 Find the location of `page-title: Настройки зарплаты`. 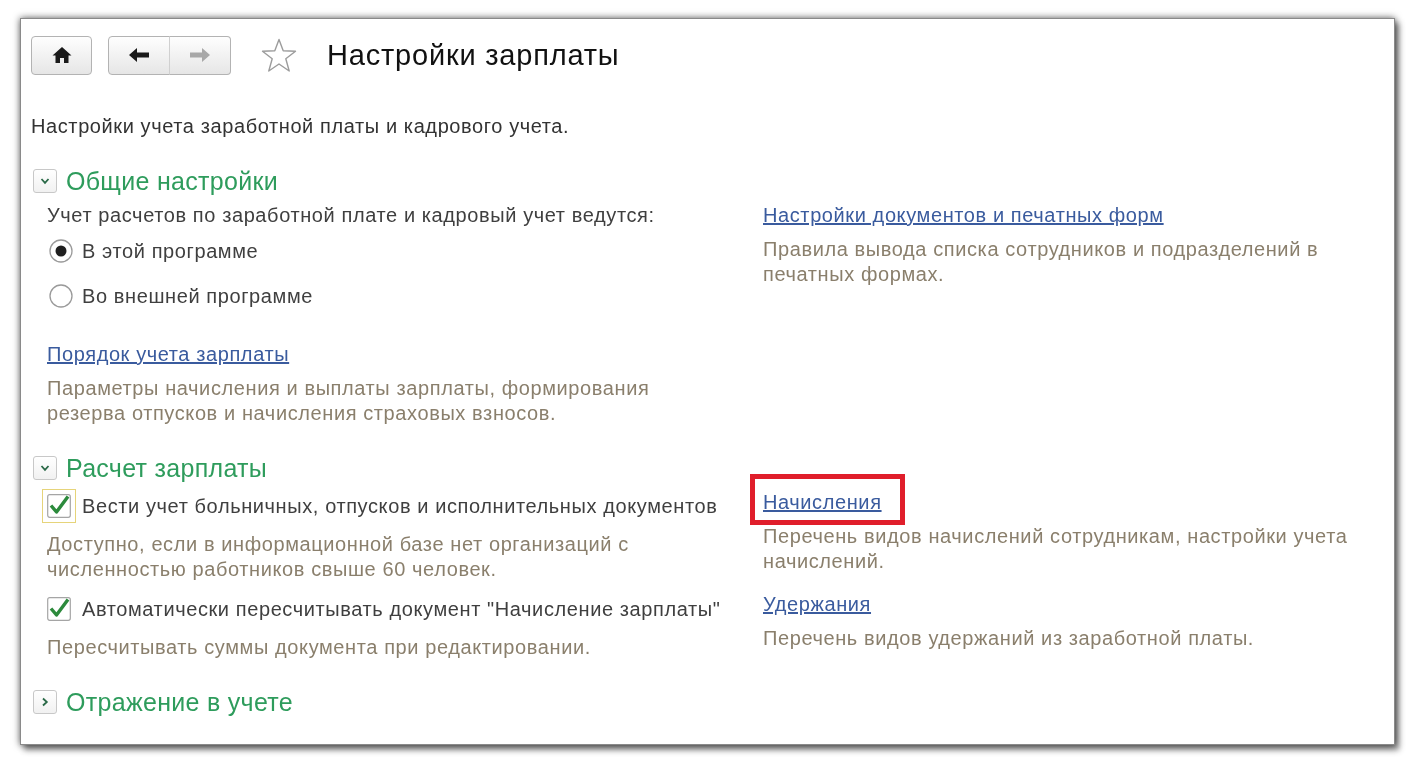

page-title: Настройки зарплаты is located at coordinates (473, 55).